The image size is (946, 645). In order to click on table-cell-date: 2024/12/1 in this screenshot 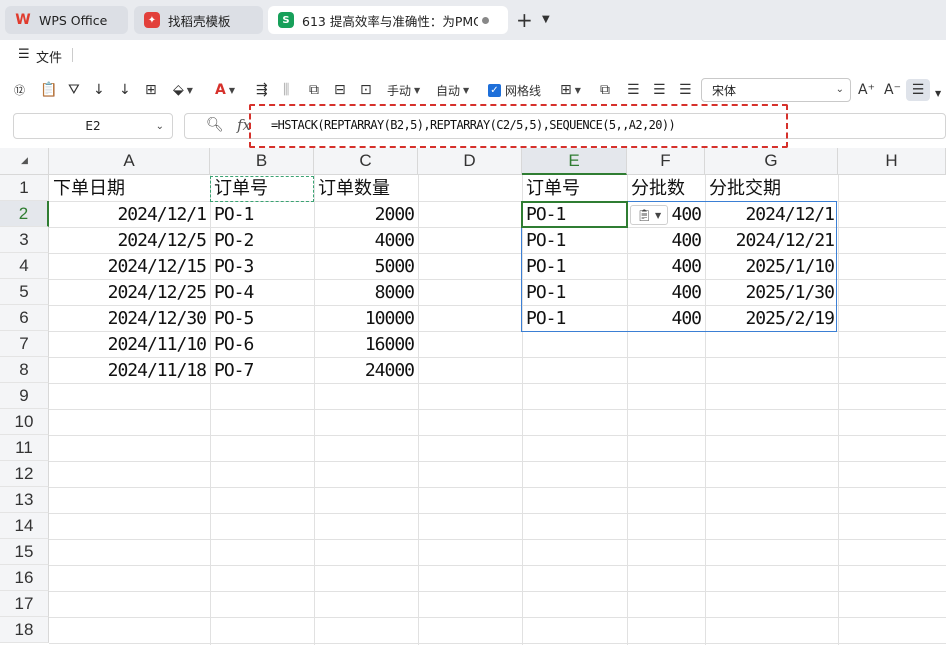, I will do `click(129, 215)`.